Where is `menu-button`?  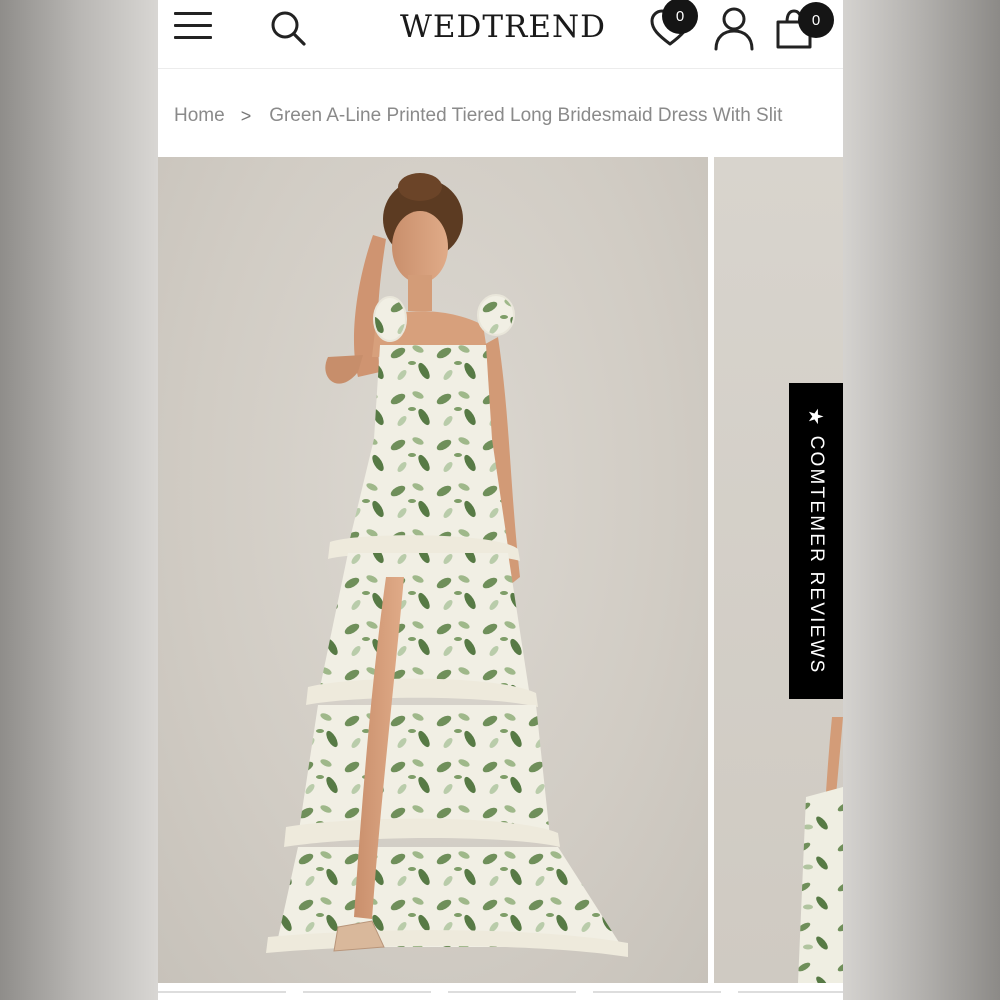 menu-button is located at coordinates (193, 27).